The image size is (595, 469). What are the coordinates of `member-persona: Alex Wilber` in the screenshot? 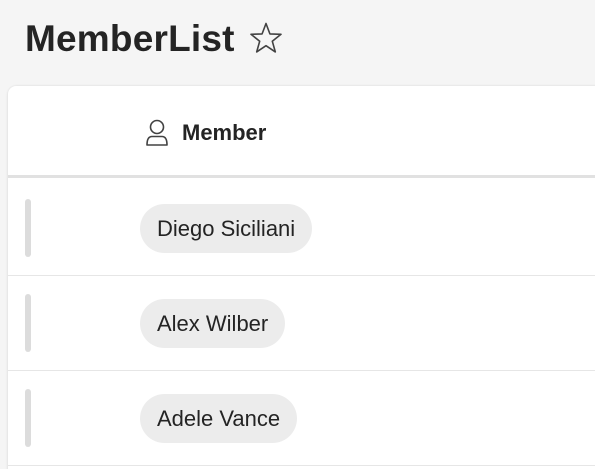 It's located at (213, 323).